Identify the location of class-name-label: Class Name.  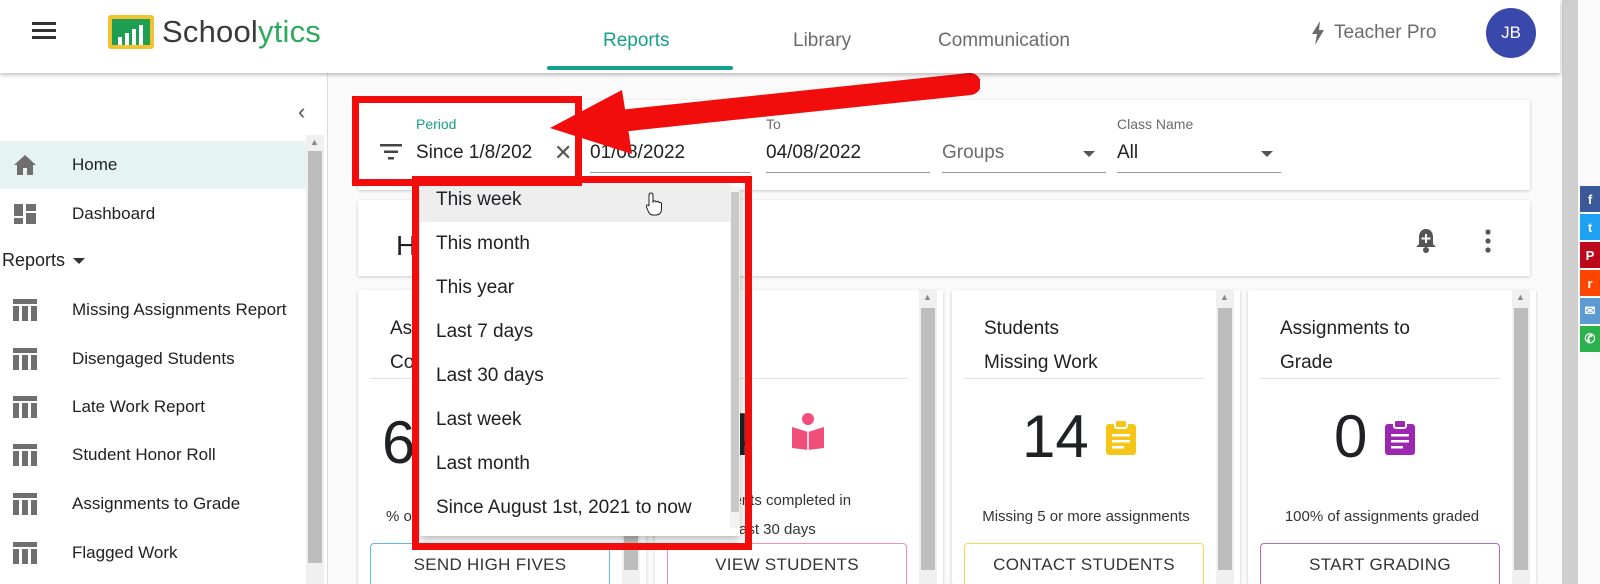
(1155, 124).